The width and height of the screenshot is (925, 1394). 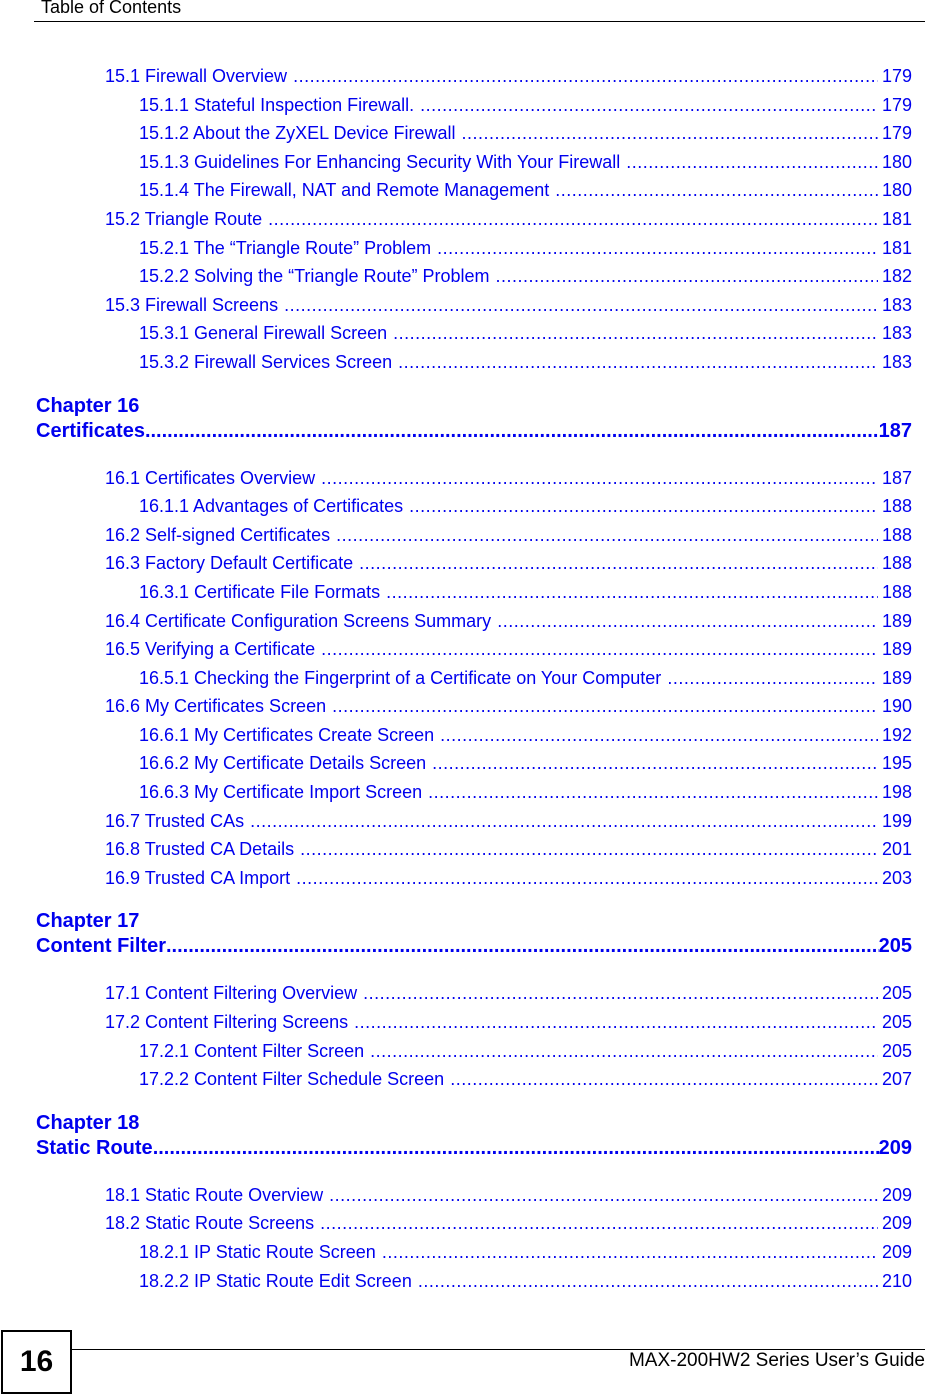 I want to click on entry-title: 16.6 My Certificates Screen, so click(x=216, y=706).